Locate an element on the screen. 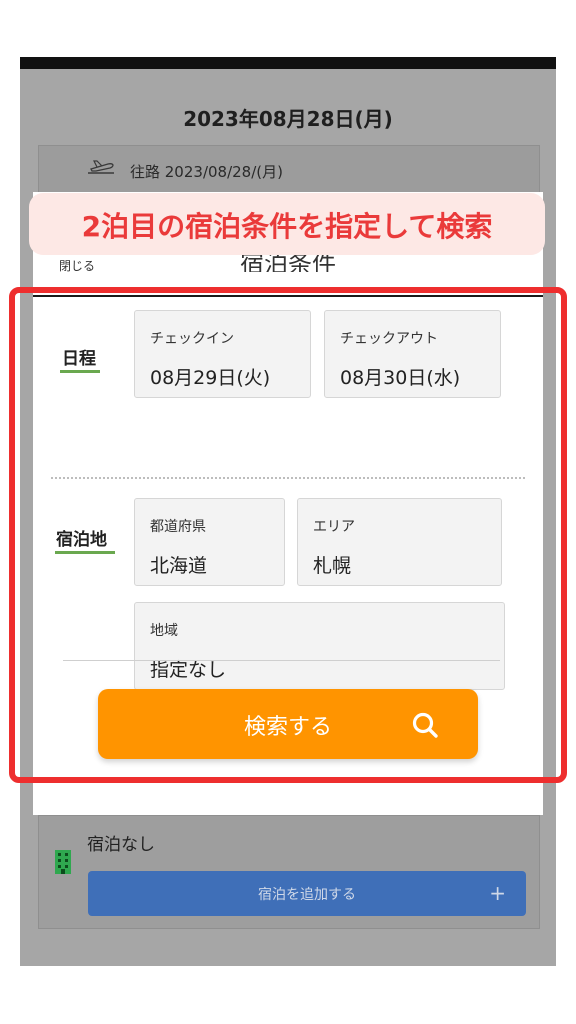 The width and height of the screenshot is (576, 1024). hotel-icon is located at coordinates (63, 862).